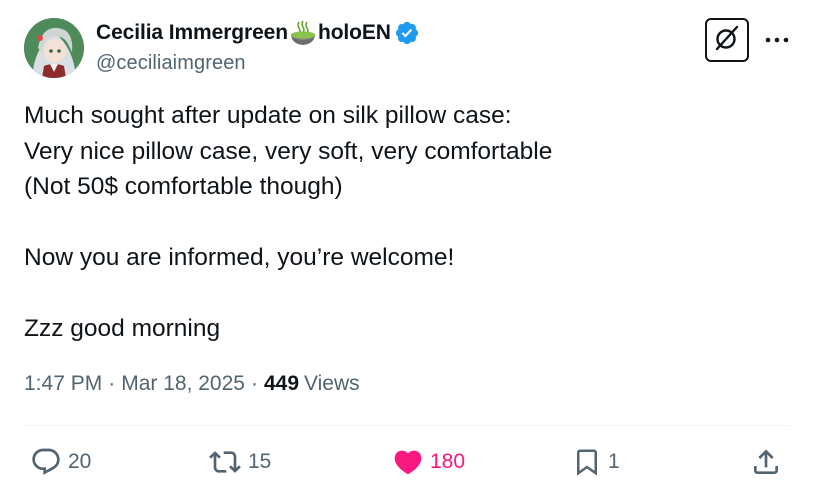 This screenshot has width=815, height=497. I want to click on bookmark-icon, so click(587, 462).